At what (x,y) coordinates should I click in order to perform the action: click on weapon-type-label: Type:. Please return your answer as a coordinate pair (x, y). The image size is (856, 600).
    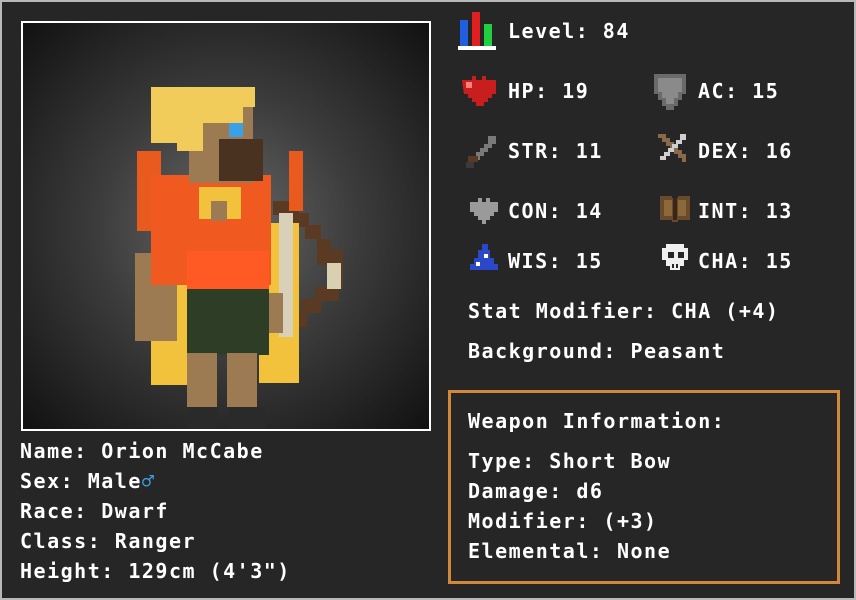
    Looking at the image, I should click on (502, 461).